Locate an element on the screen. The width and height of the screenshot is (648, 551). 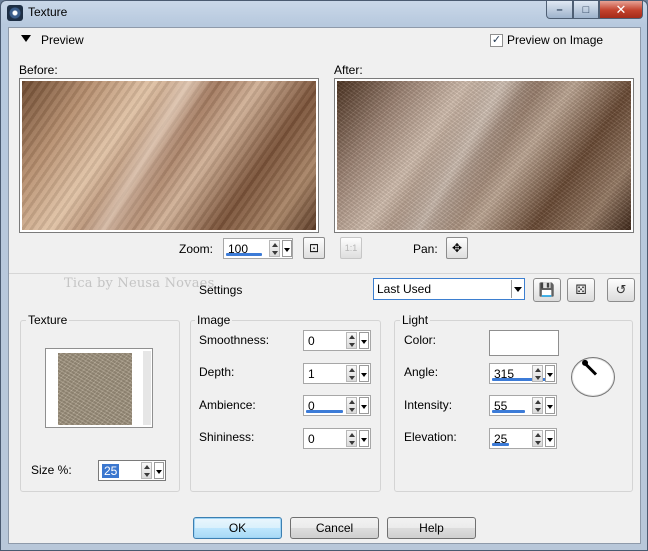
watermark-text: Tica by Neusa Novaes is located at coordinates (139, 283).